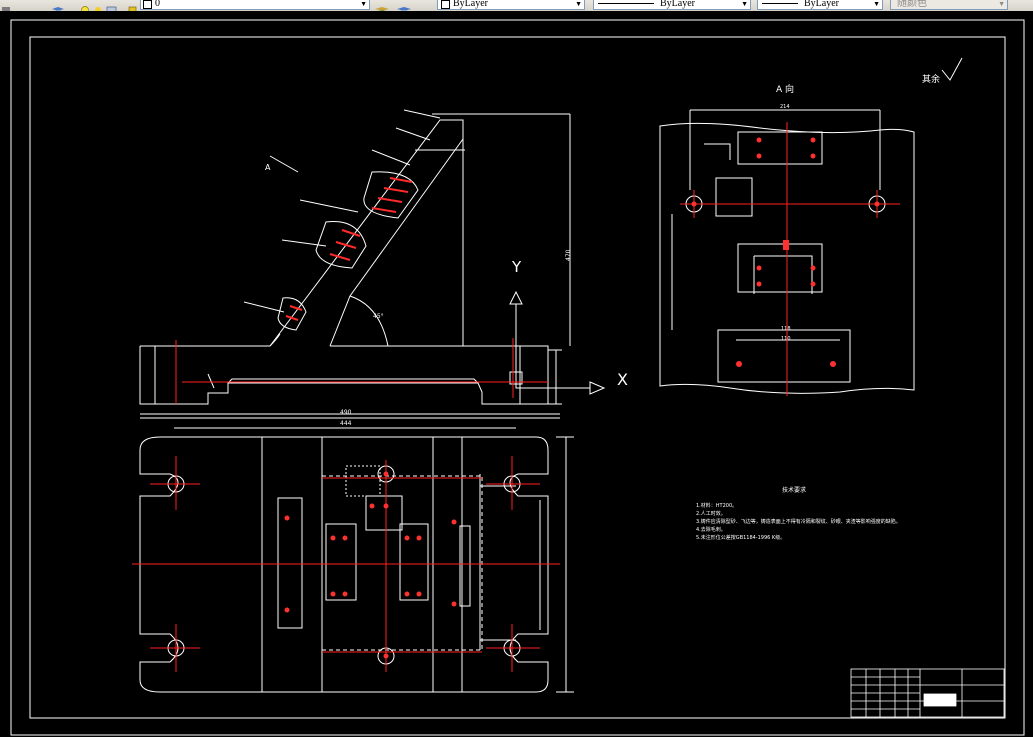  What do you see at coordinates (711, 529) in the screenshot?
I see `tech-req-line: 4.去除毛刺。` at bounding box center [711, 529].